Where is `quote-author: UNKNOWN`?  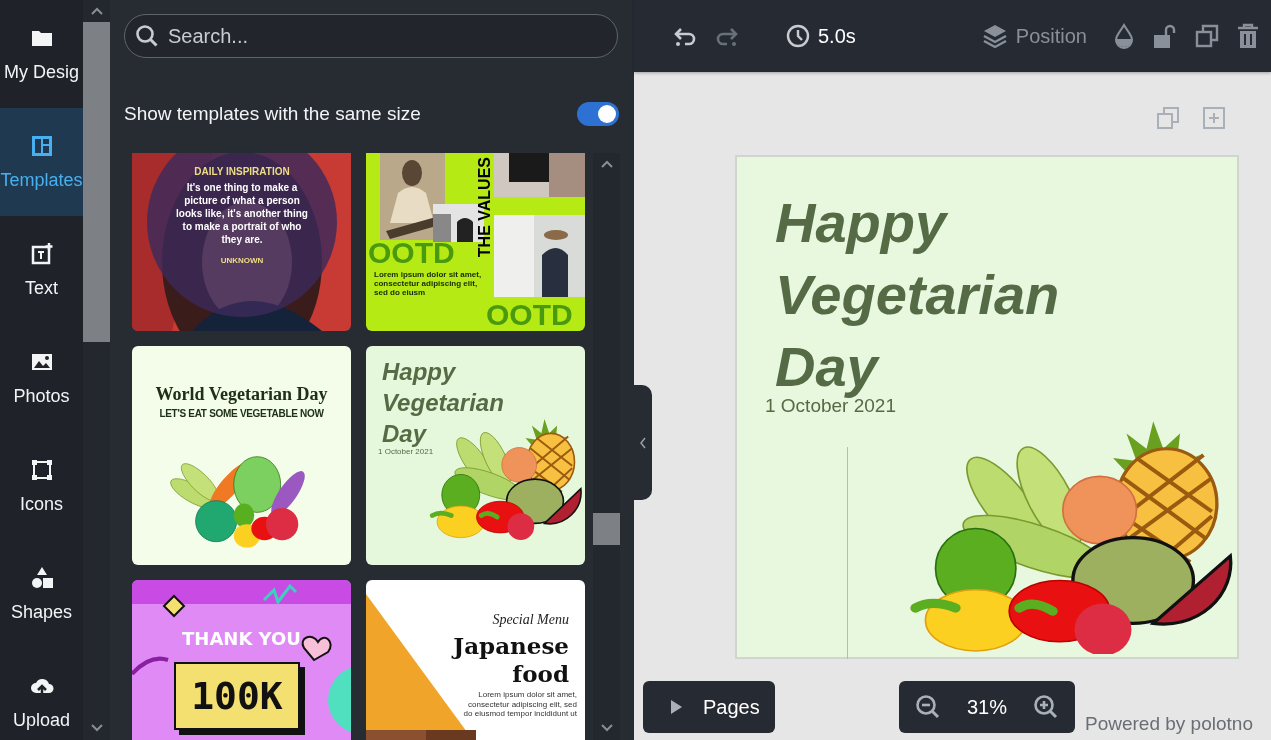
quote-author: UNKNOWN is located at coordinates (242, 260).